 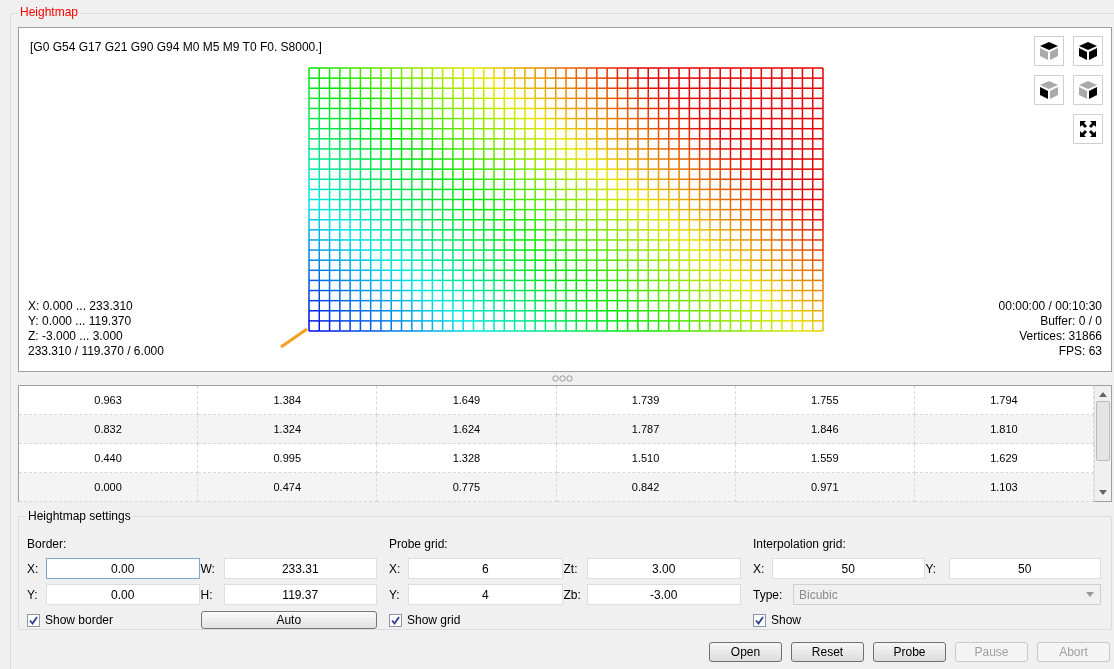 What do you see at coordinates (1090, 594) in the screenshot?
I see `dropdown-arrow-icon` at bounding box center [1090, 594].